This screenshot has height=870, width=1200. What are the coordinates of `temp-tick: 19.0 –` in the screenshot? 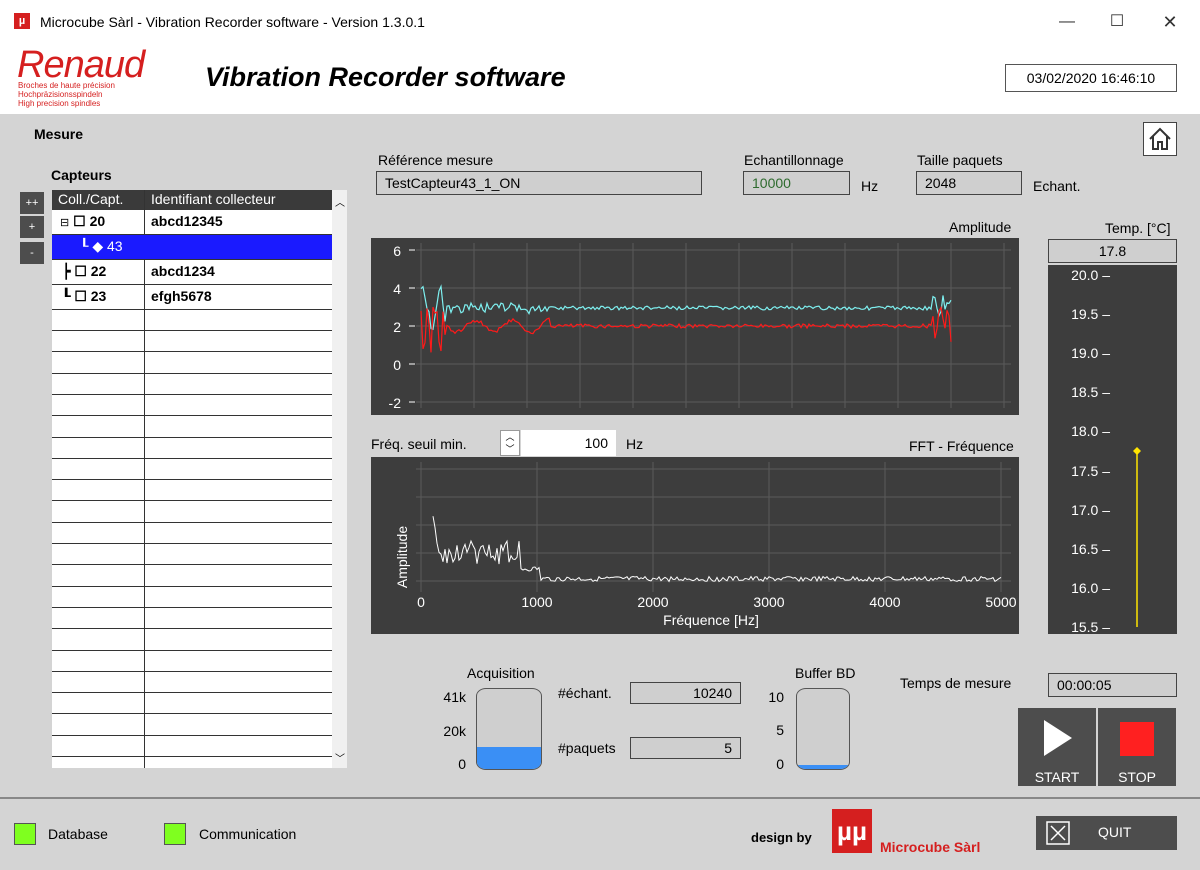 It's located at (1090, 353).